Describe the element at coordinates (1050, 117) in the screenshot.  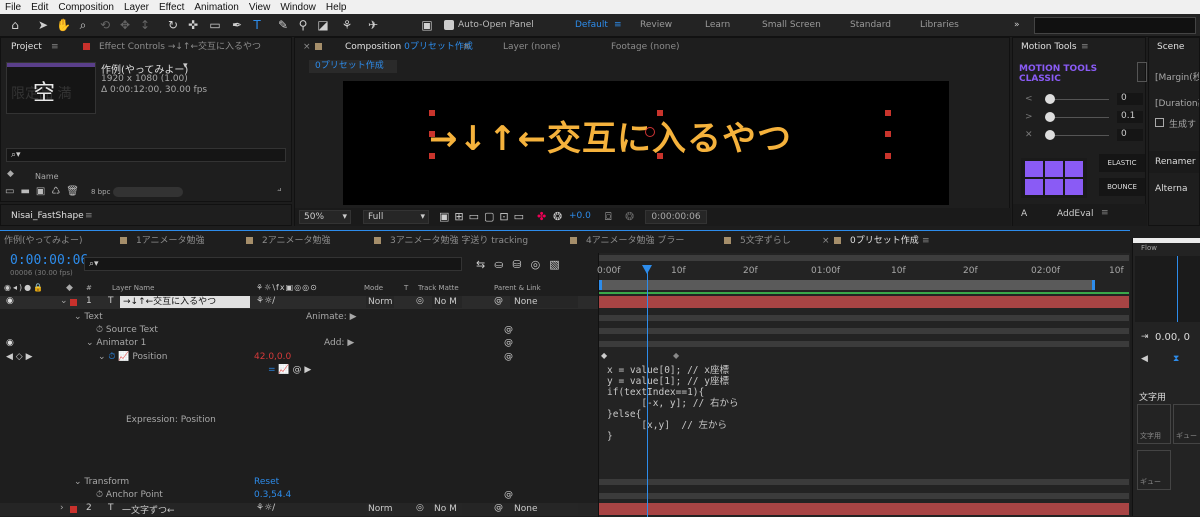
I see `slider2-thumb` at that location.